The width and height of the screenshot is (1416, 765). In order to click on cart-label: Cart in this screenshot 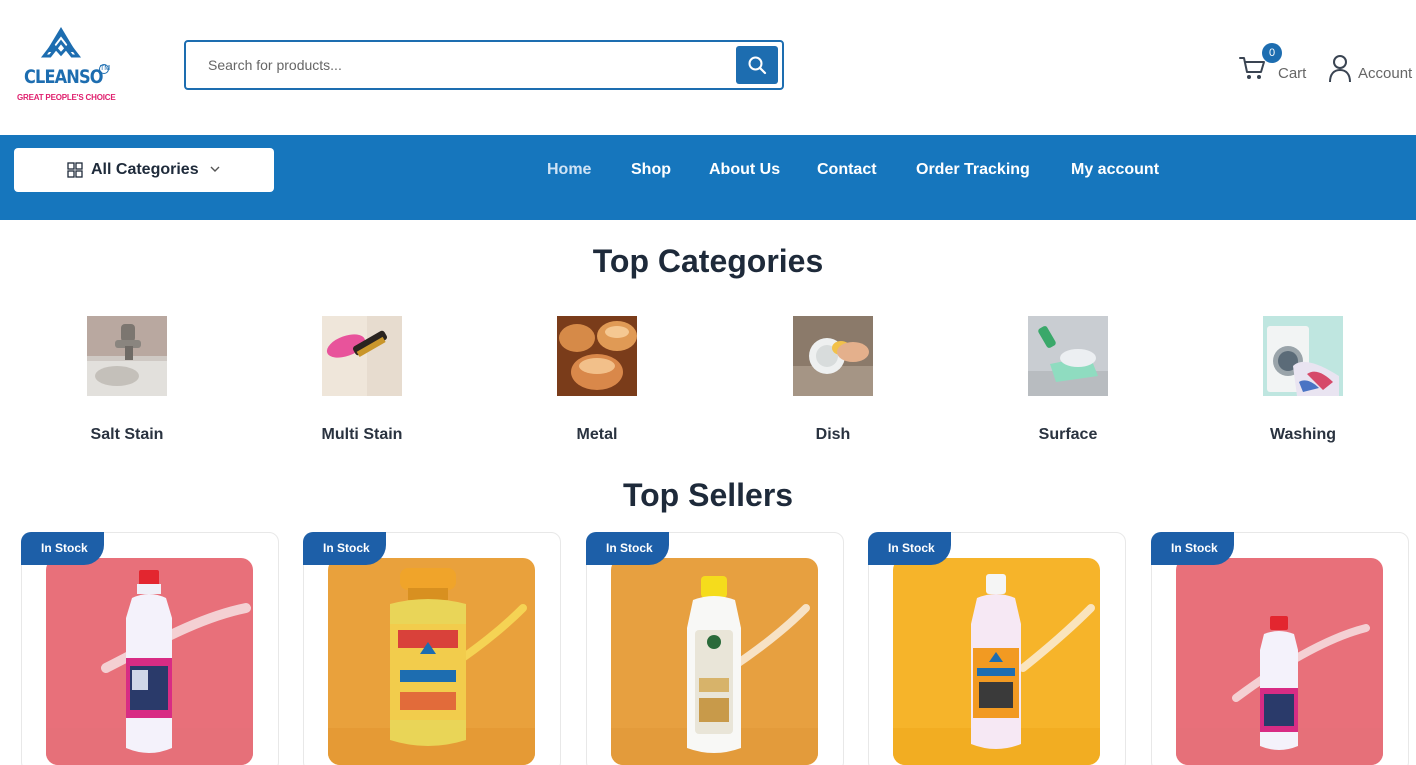, I will do `click(1292, 73)`.